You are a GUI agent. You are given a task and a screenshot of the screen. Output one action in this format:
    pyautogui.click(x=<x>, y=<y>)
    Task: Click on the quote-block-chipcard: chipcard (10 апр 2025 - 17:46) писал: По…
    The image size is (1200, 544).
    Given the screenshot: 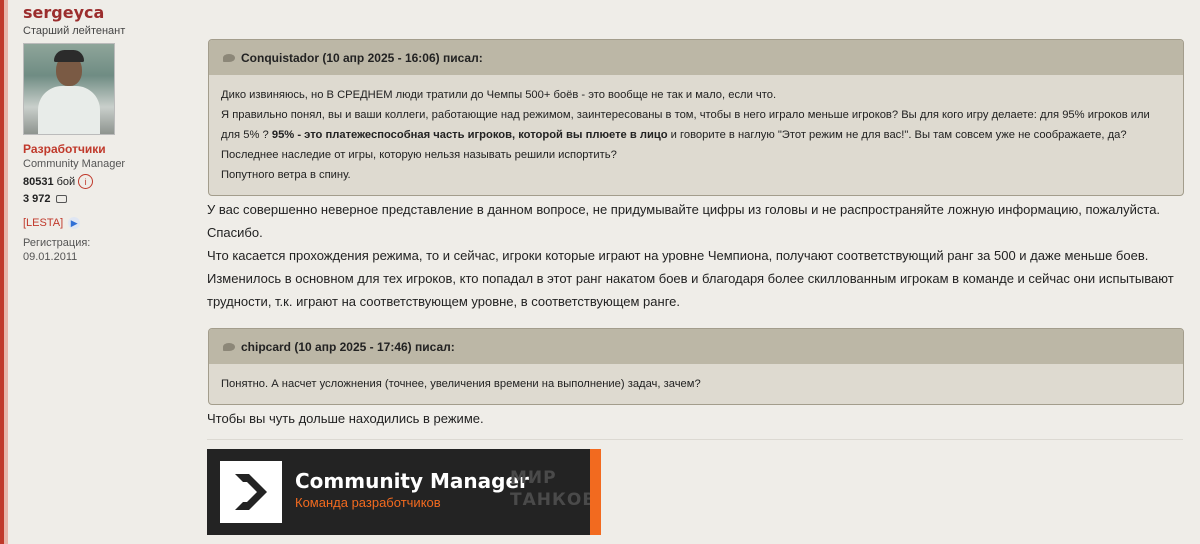 What is the action you would take?
    pyautogui.click(x=696, y=366)
    